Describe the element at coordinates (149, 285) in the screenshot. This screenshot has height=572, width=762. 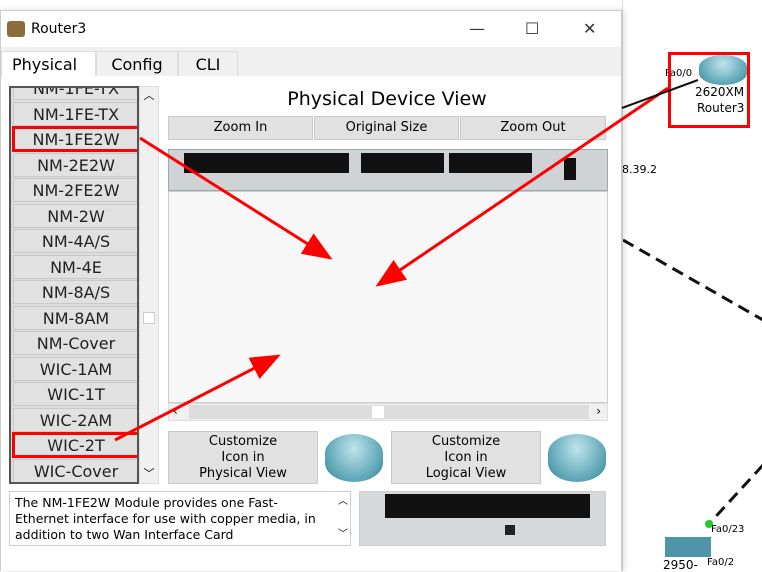
I see `module-list-scrollbar: ︿ ﹀` at that location.